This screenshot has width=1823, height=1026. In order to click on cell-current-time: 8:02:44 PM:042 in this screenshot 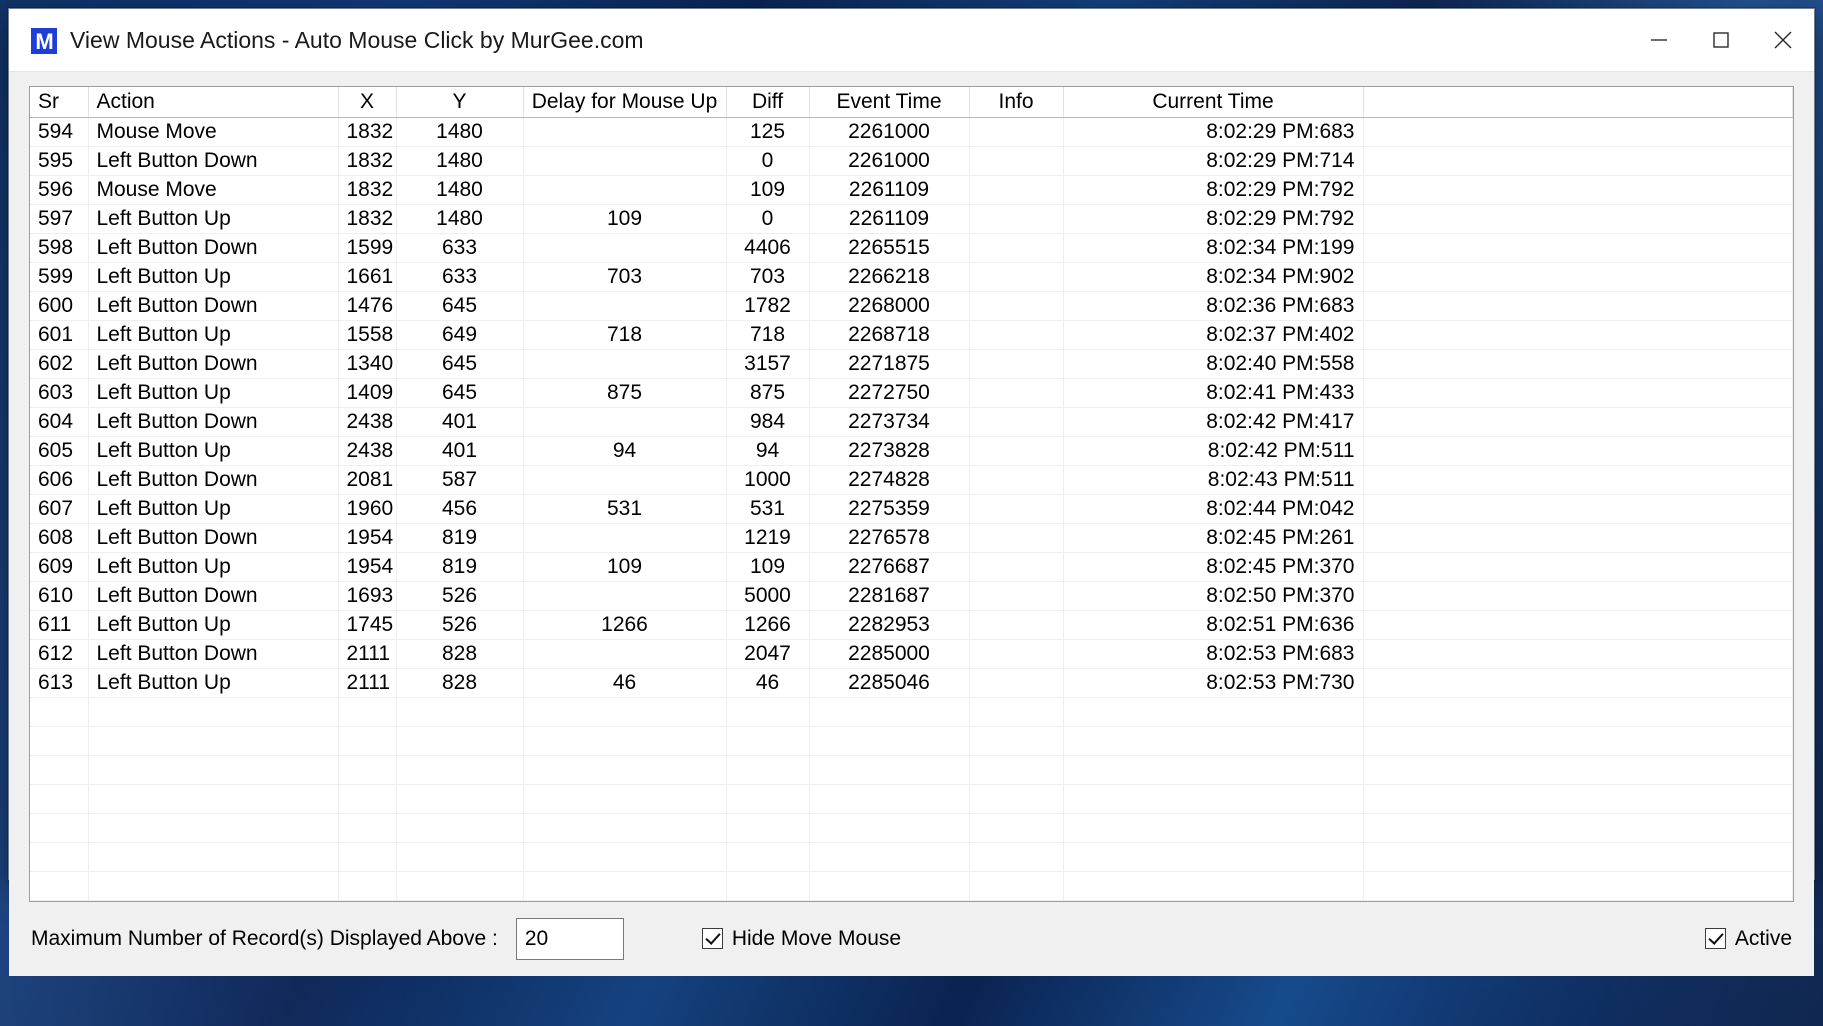, I will do `click(1213, 509)`.